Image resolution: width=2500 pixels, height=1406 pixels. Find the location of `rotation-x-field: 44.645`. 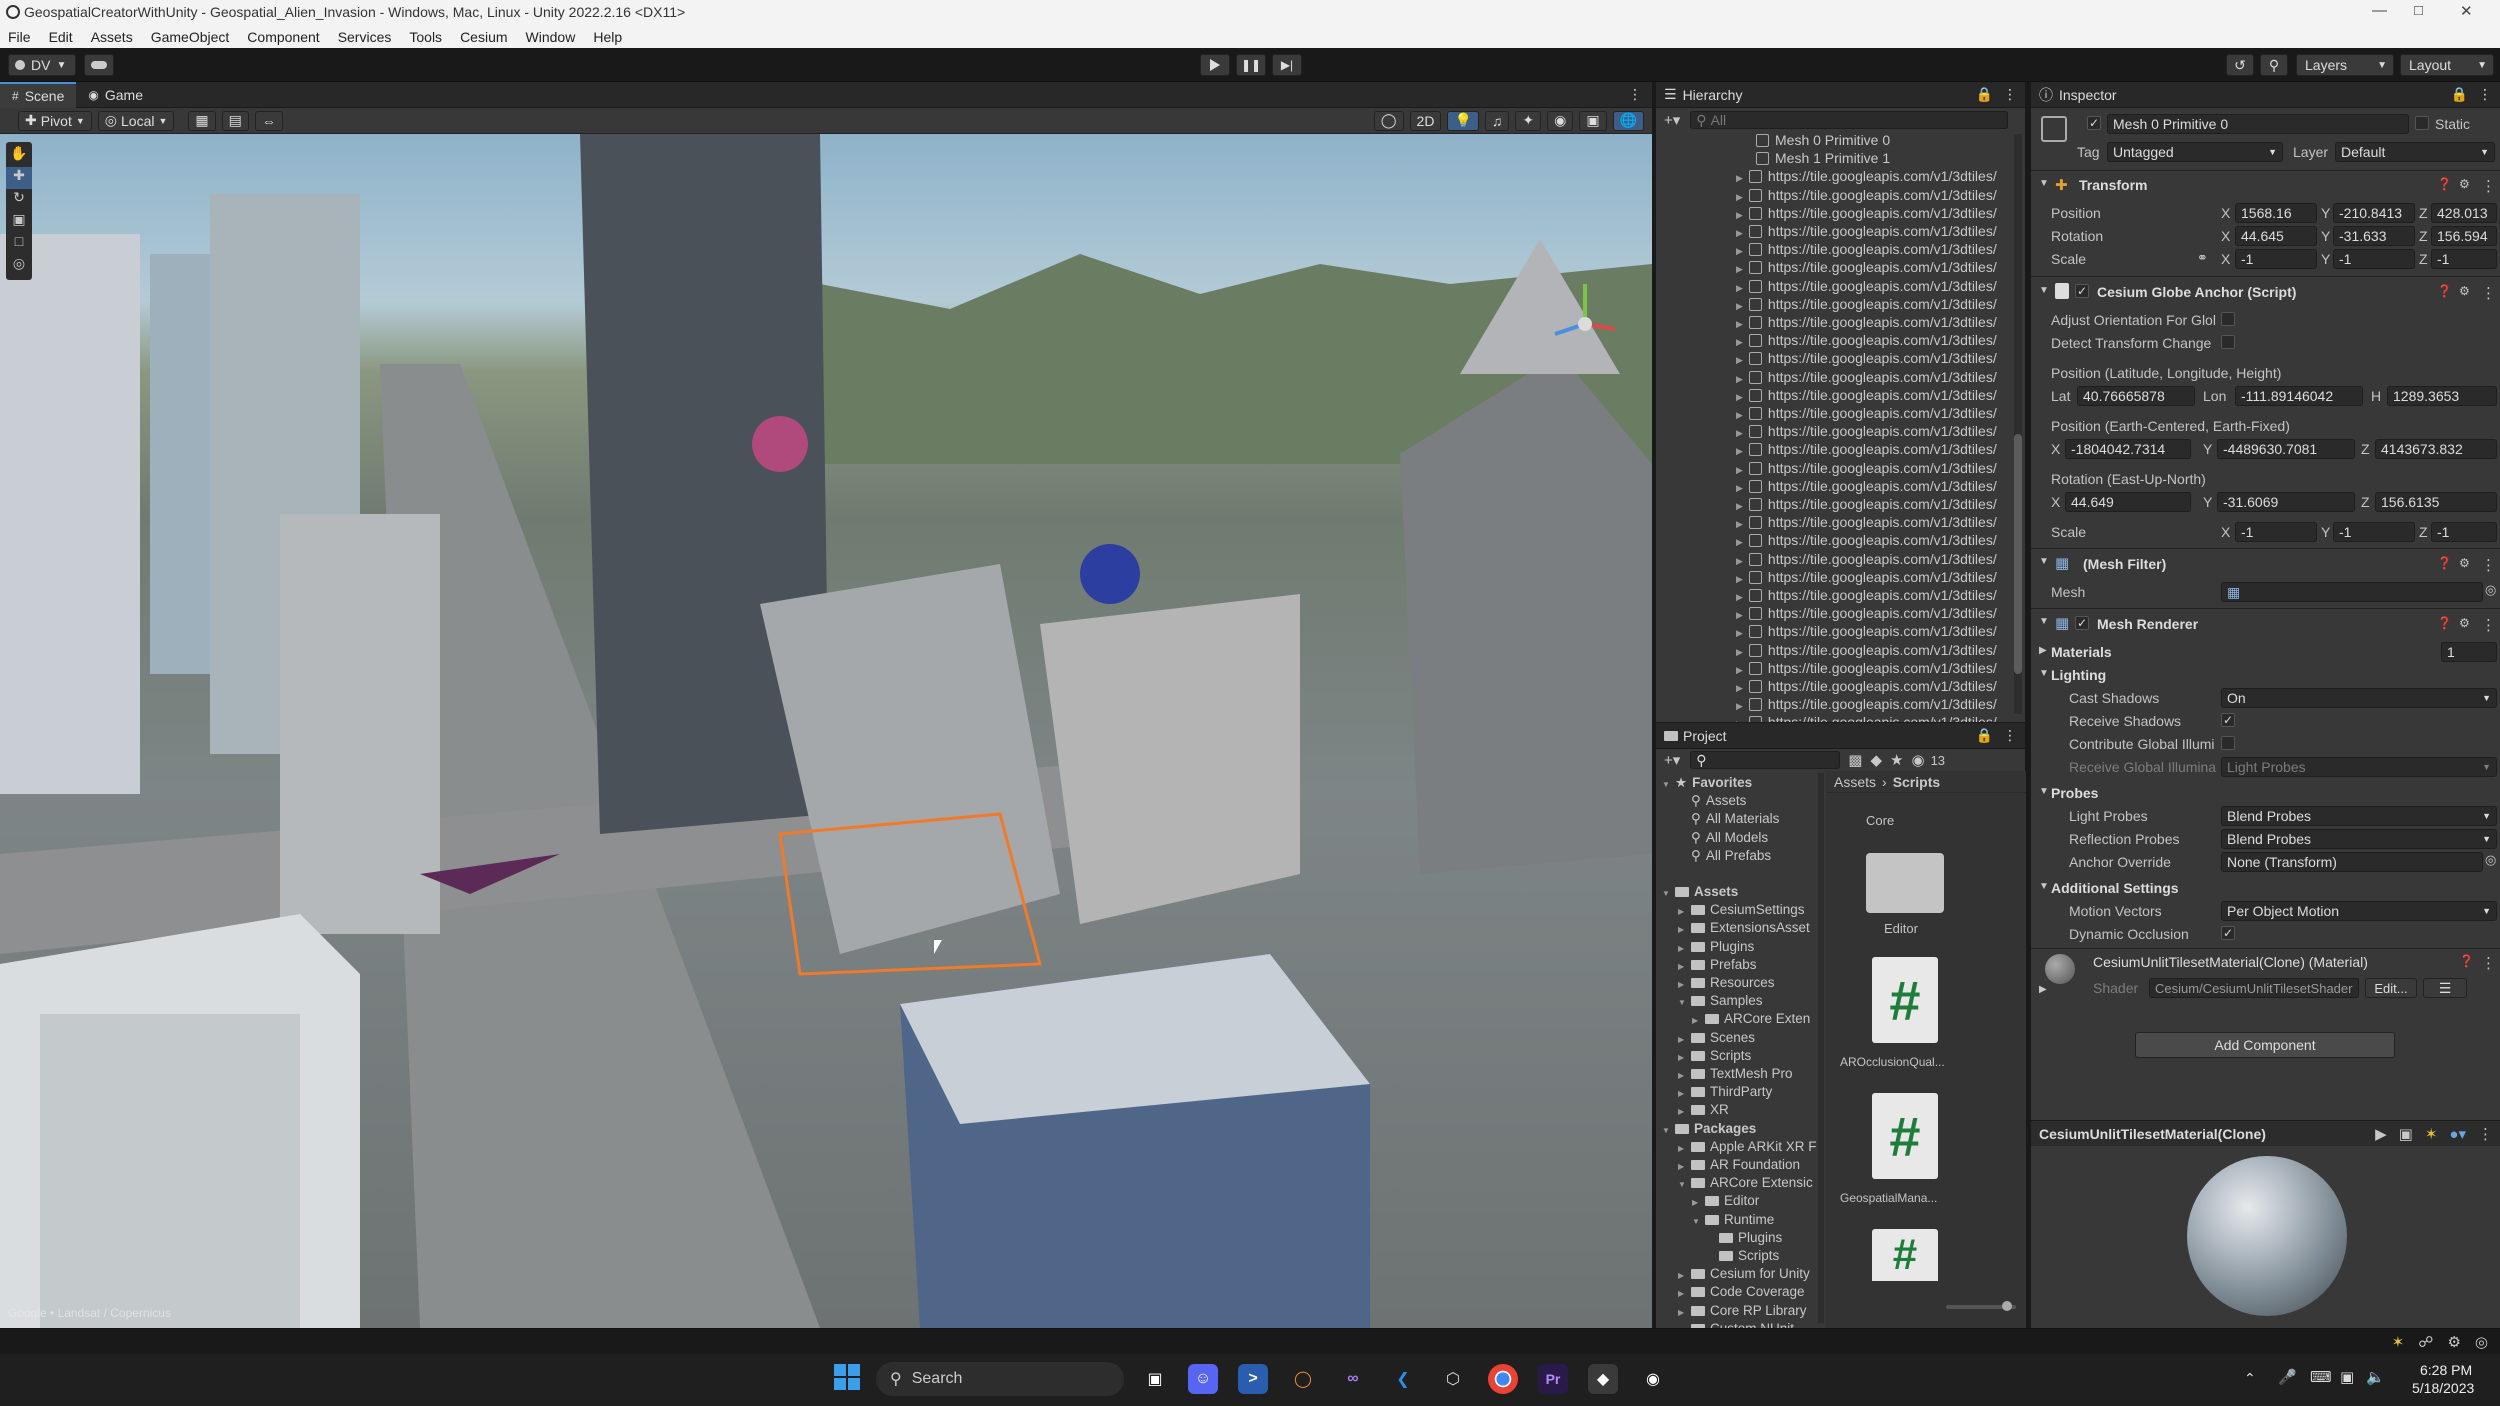

rotation-x-field: 44.645 is located at coordinates (2276, 236).